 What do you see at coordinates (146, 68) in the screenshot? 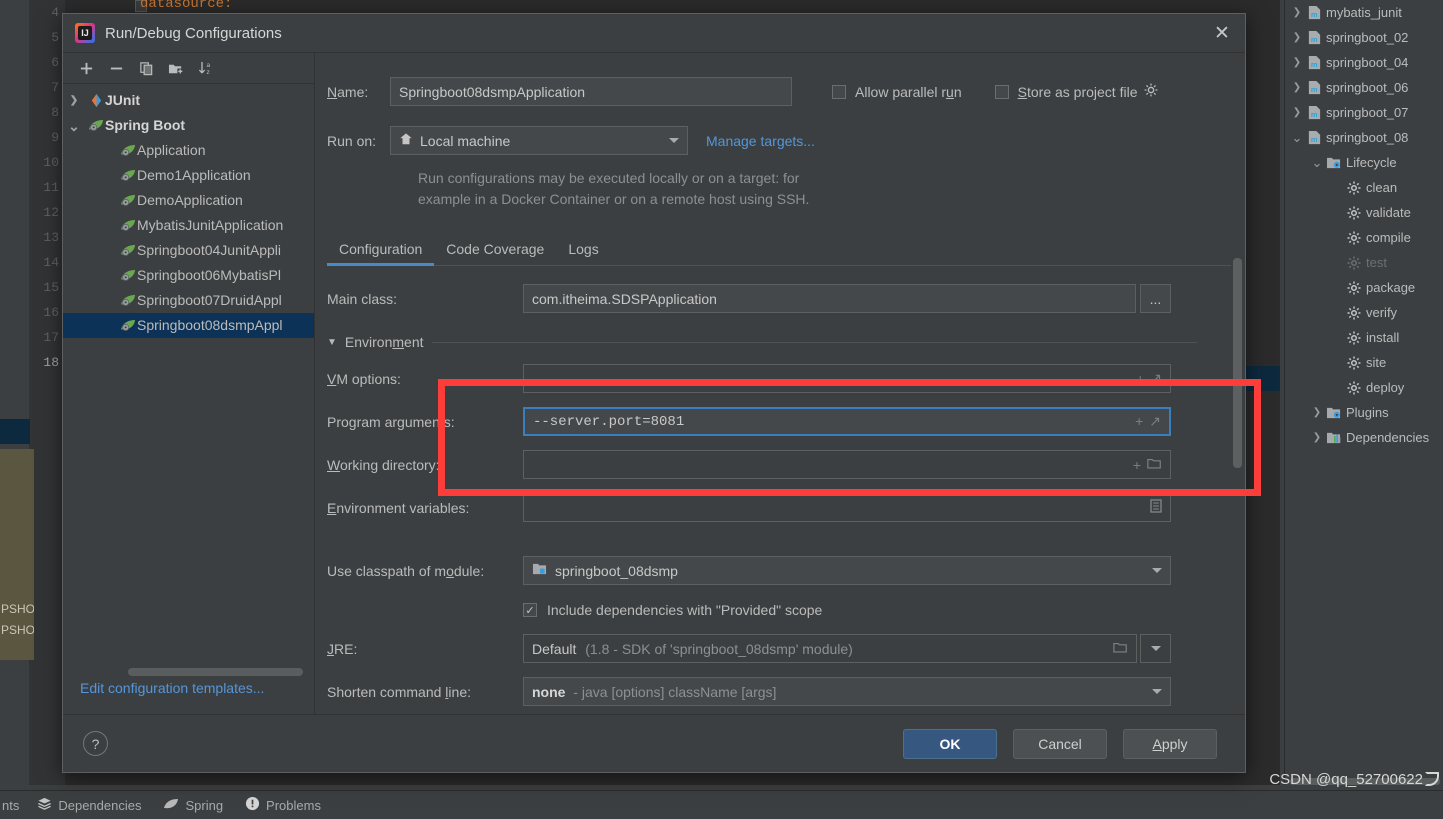
I see `copy-configuration-button` at bounding box center [146, 68].